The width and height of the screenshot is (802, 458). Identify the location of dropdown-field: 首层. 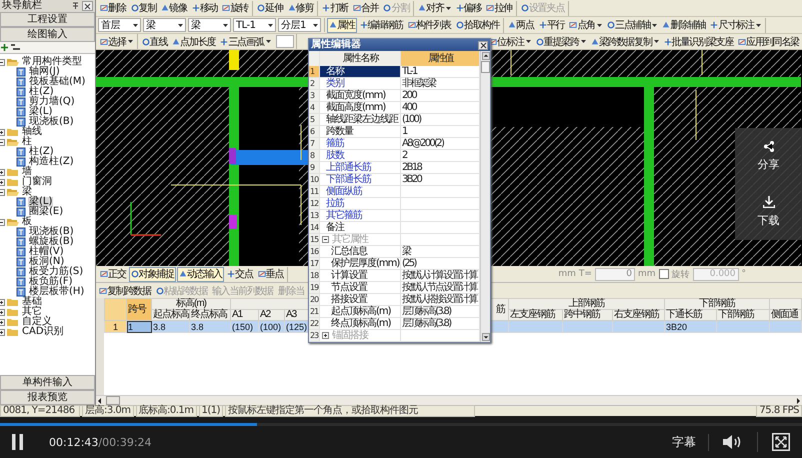
(119, 25).